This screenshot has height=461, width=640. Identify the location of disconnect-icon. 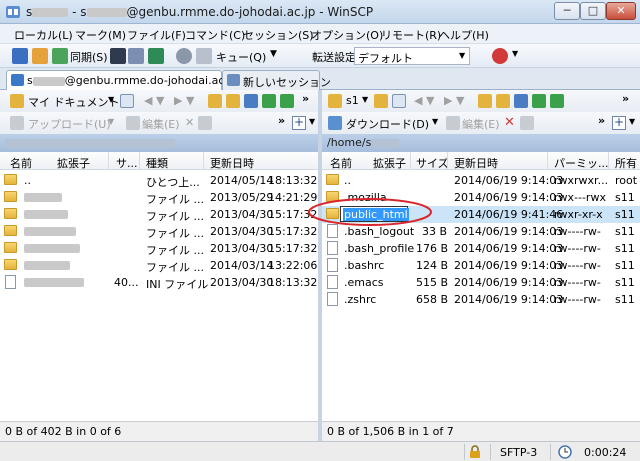
(500, 56).